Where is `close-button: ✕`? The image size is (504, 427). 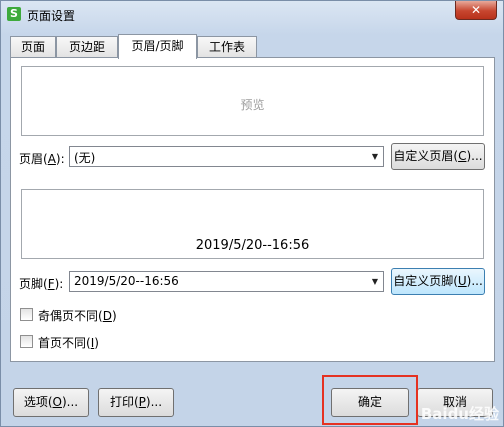
close-button: ✕ is located at coordinates (476, 10).